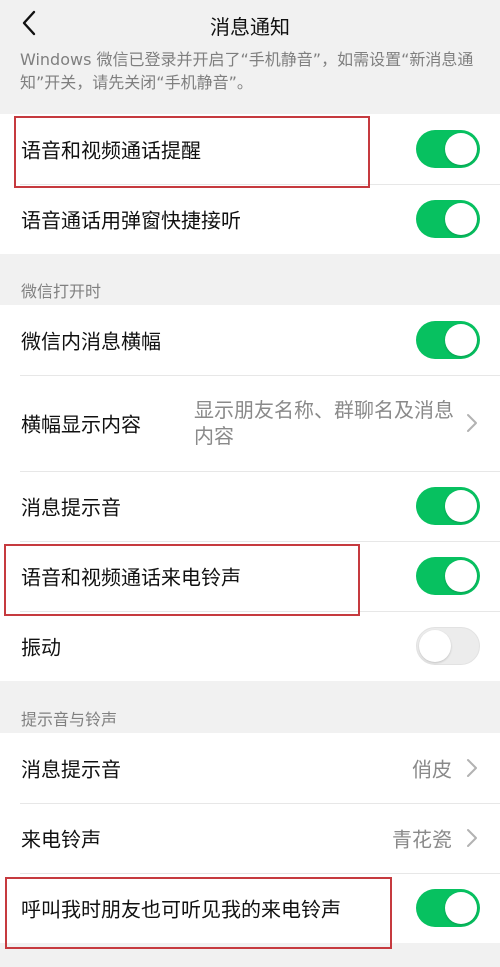  I want to click on ringtone-value: 青花瓷, so click(422, 839).